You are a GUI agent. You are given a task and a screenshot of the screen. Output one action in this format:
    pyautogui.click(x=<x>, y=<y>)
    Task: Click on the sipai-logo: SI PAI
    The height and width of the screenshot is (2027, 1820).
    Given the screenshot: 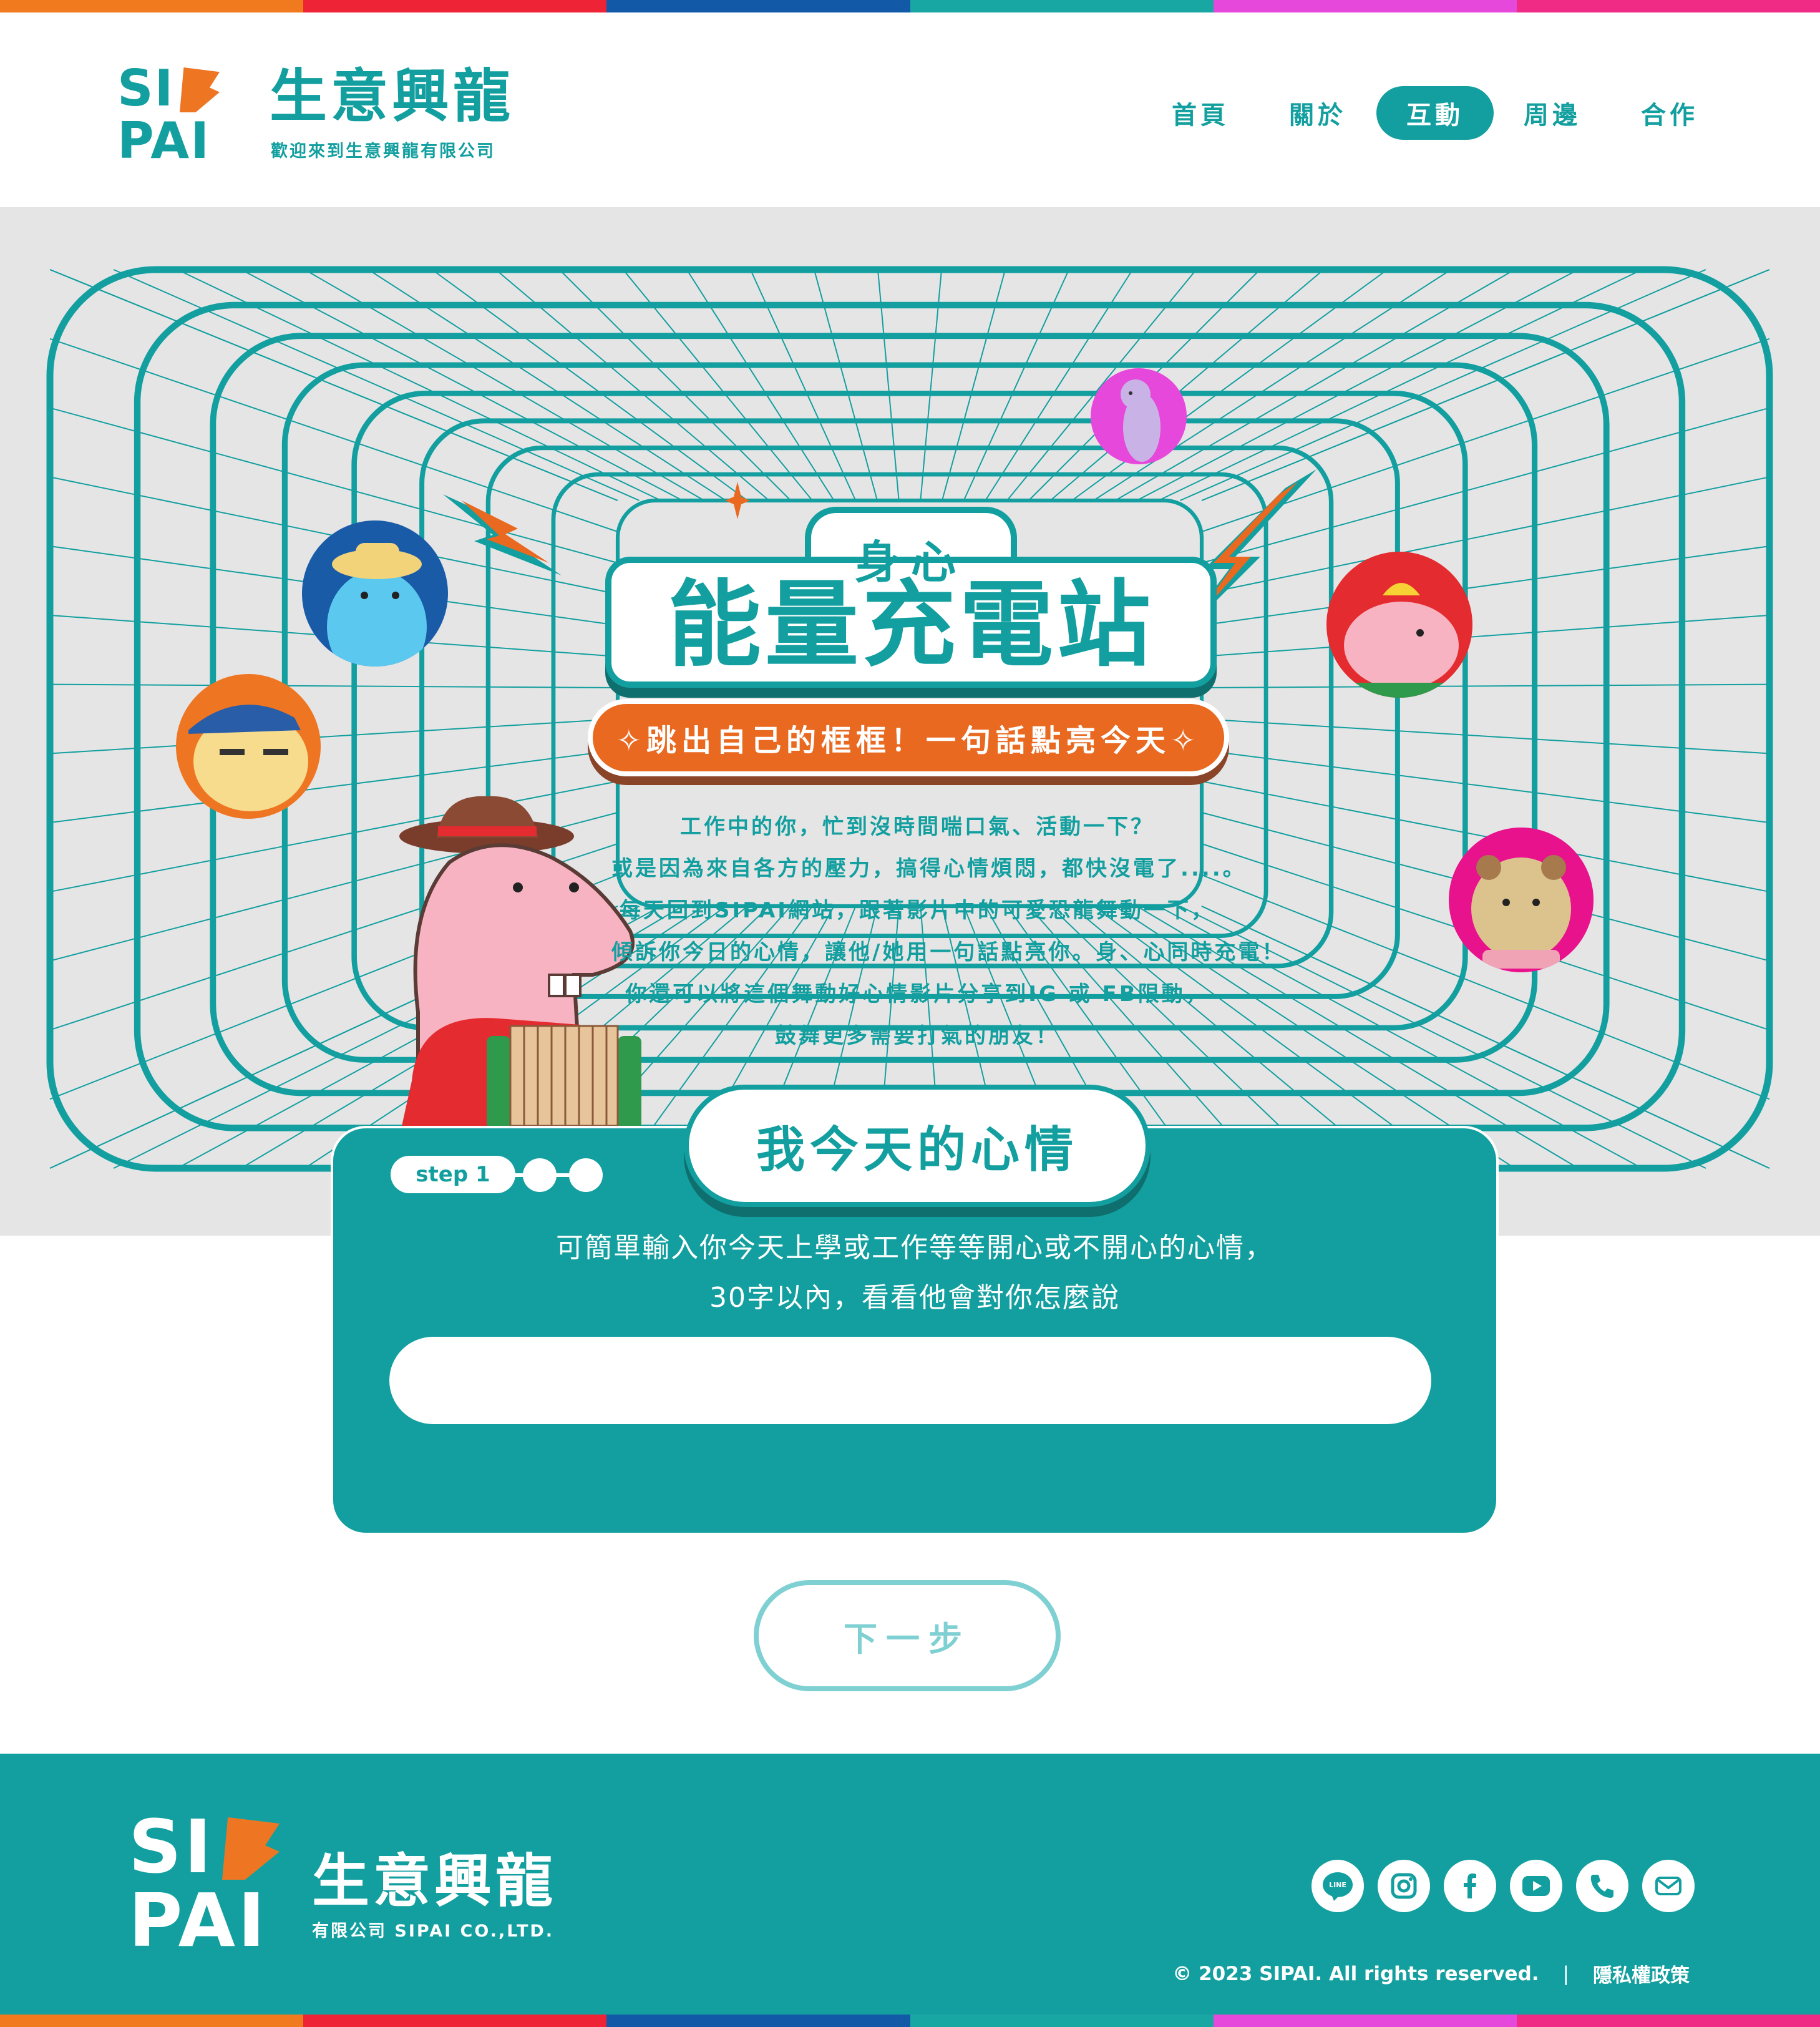 What is the action you would take?
    pyautogui.click(x=170, y=118)
    